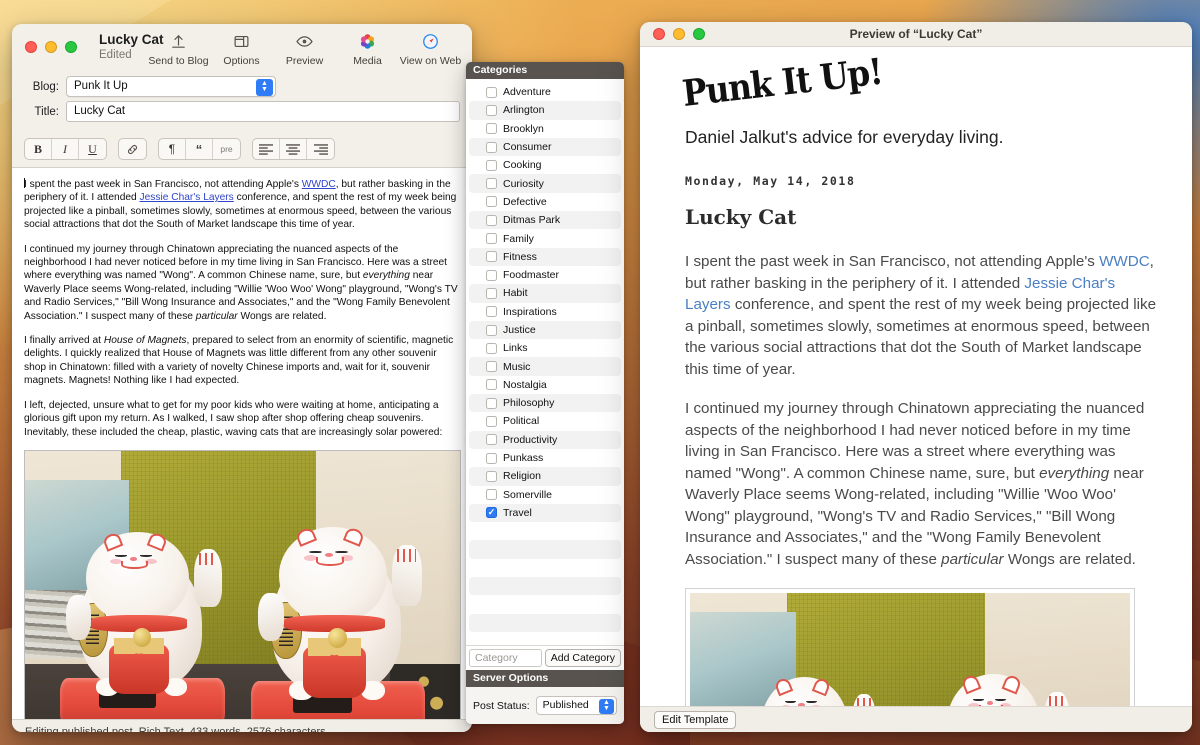 The width and height of the screenshot is (1200, 745). Describe the element at coordinates (430, 49) in the screenshot. I see `toolbar-view-on-web: View on Web` at that location.